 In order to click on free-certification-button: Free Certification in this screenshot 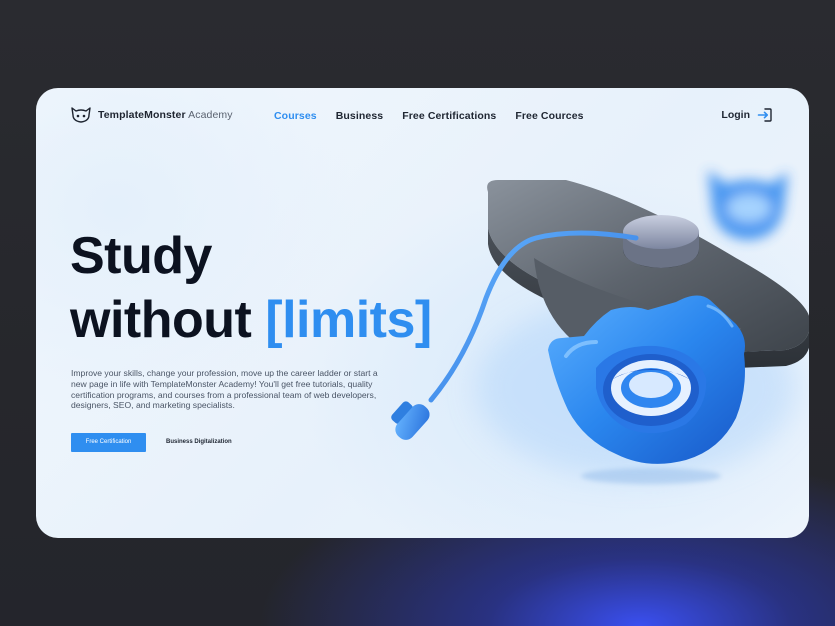, I will do `click(108, 442)`.